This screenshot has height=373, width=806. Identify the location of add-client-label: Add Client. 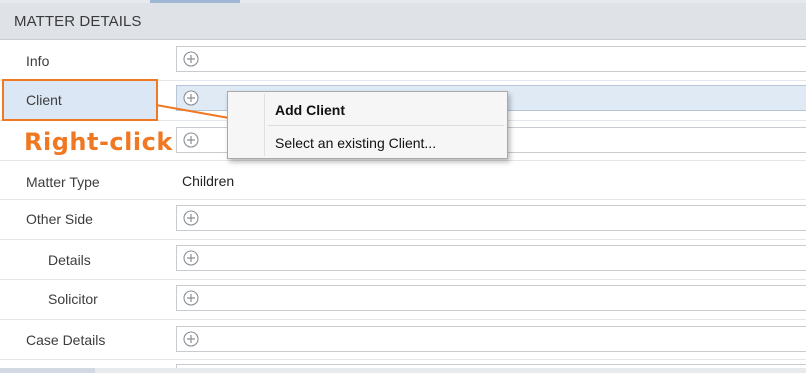
(310, 110).